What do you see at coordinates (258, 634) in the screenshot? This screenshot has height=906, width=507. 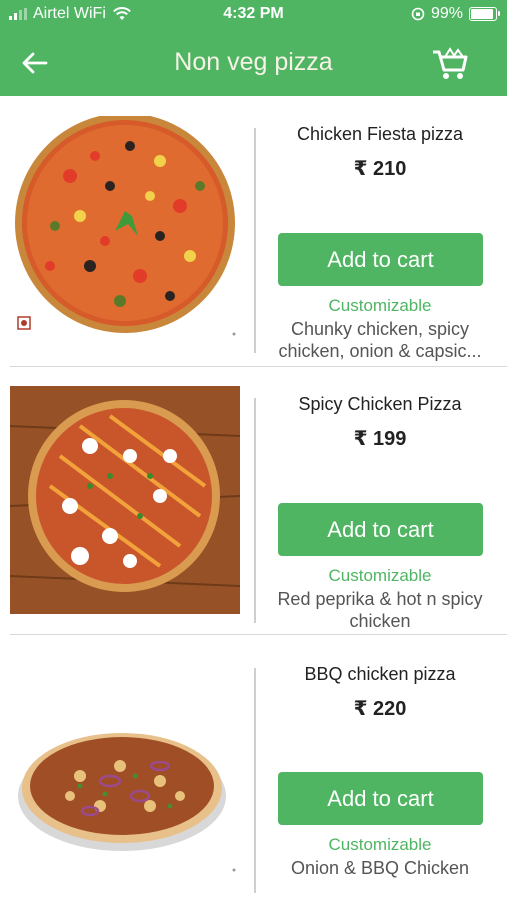 I see `list-divider` at bounding box center [258, 634].